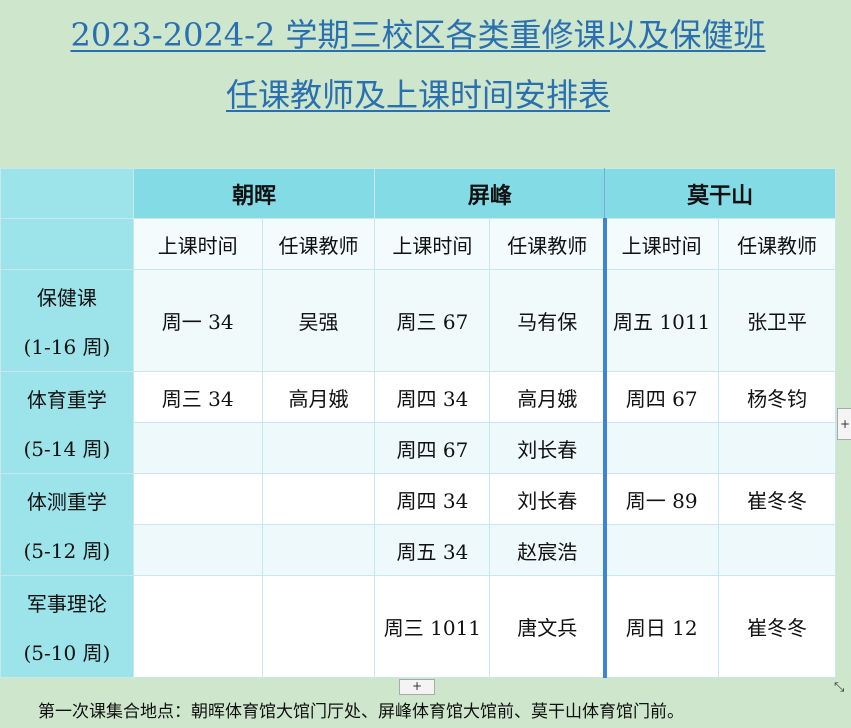  What do you see at coordinates (841, 687) in the screenshot?
I see `table-resize-icon: ⤡` at bounding box center [841, 687].